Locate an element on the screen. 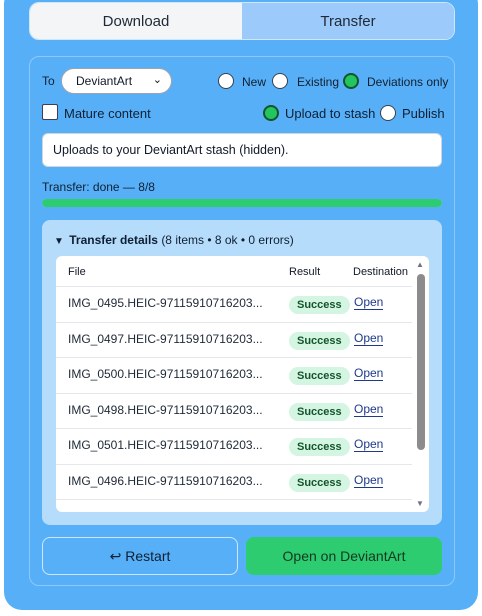 This screenshot has height=616, width=482. transfer-status: Transfer: done — 8/8 is located at coordinates (98, 187).